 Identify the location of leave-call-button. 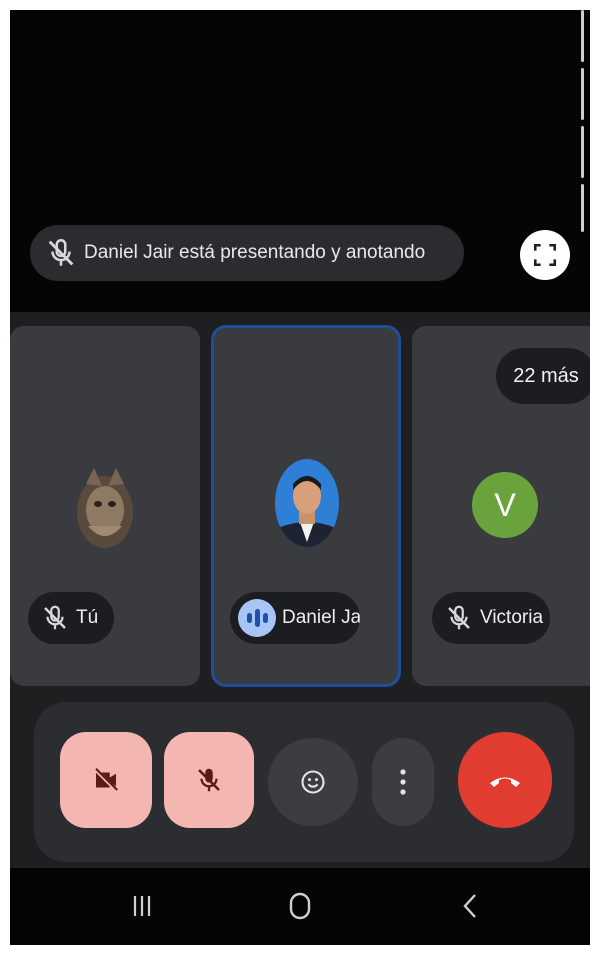
(505, 780).